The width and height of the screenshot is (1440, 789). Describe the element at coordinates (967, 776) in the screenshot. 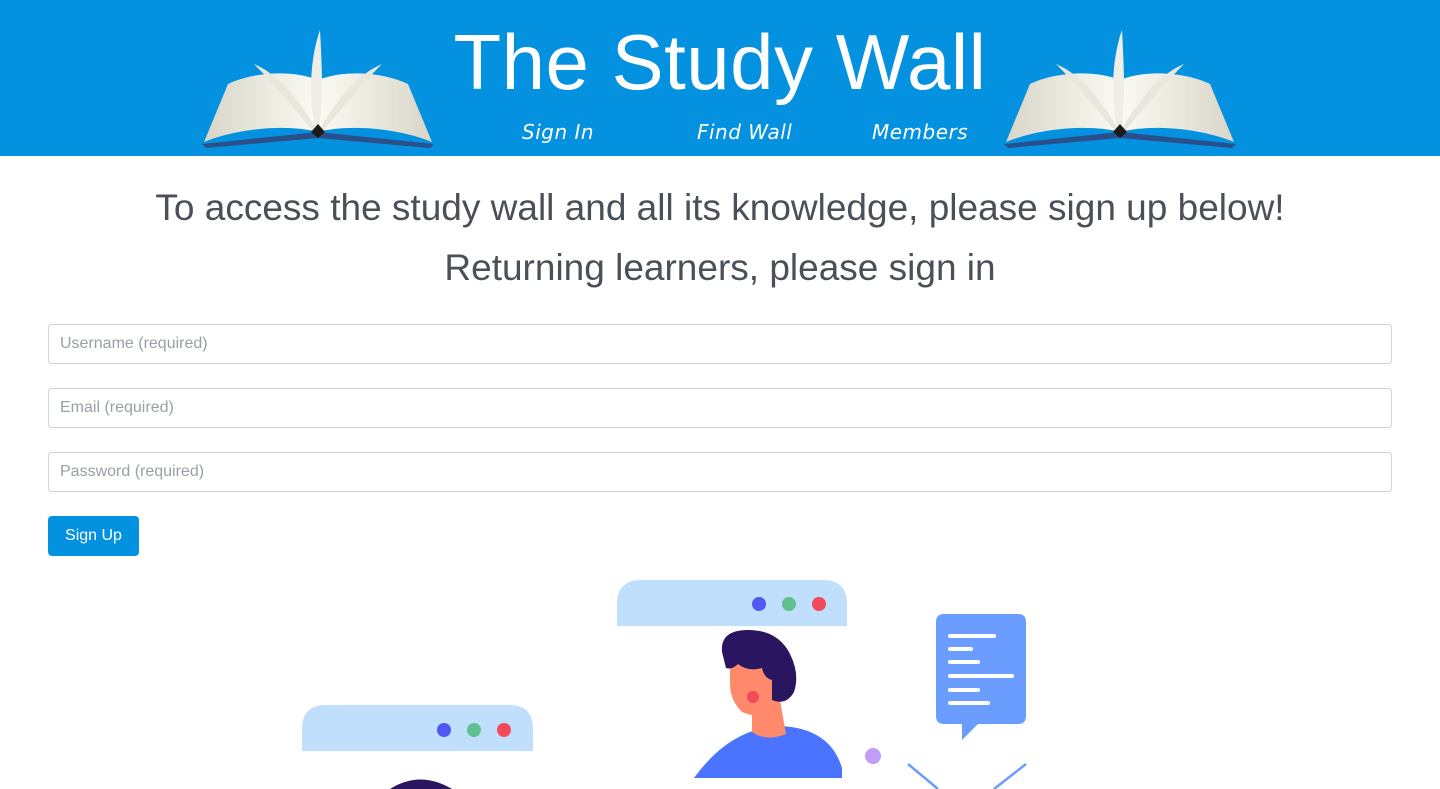

I see `connector-lines` at that location.